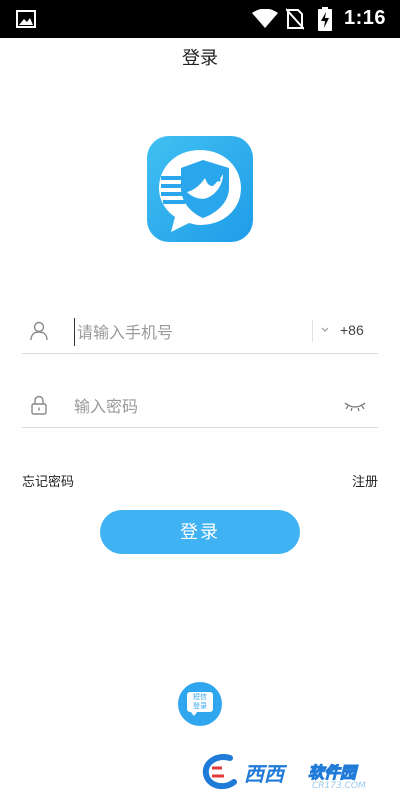  What do you see at coordinates (298, 772) in the screenshot?
I see `watermark: 西西 软件园 CR173.COM` at bounding box center [298, 772].